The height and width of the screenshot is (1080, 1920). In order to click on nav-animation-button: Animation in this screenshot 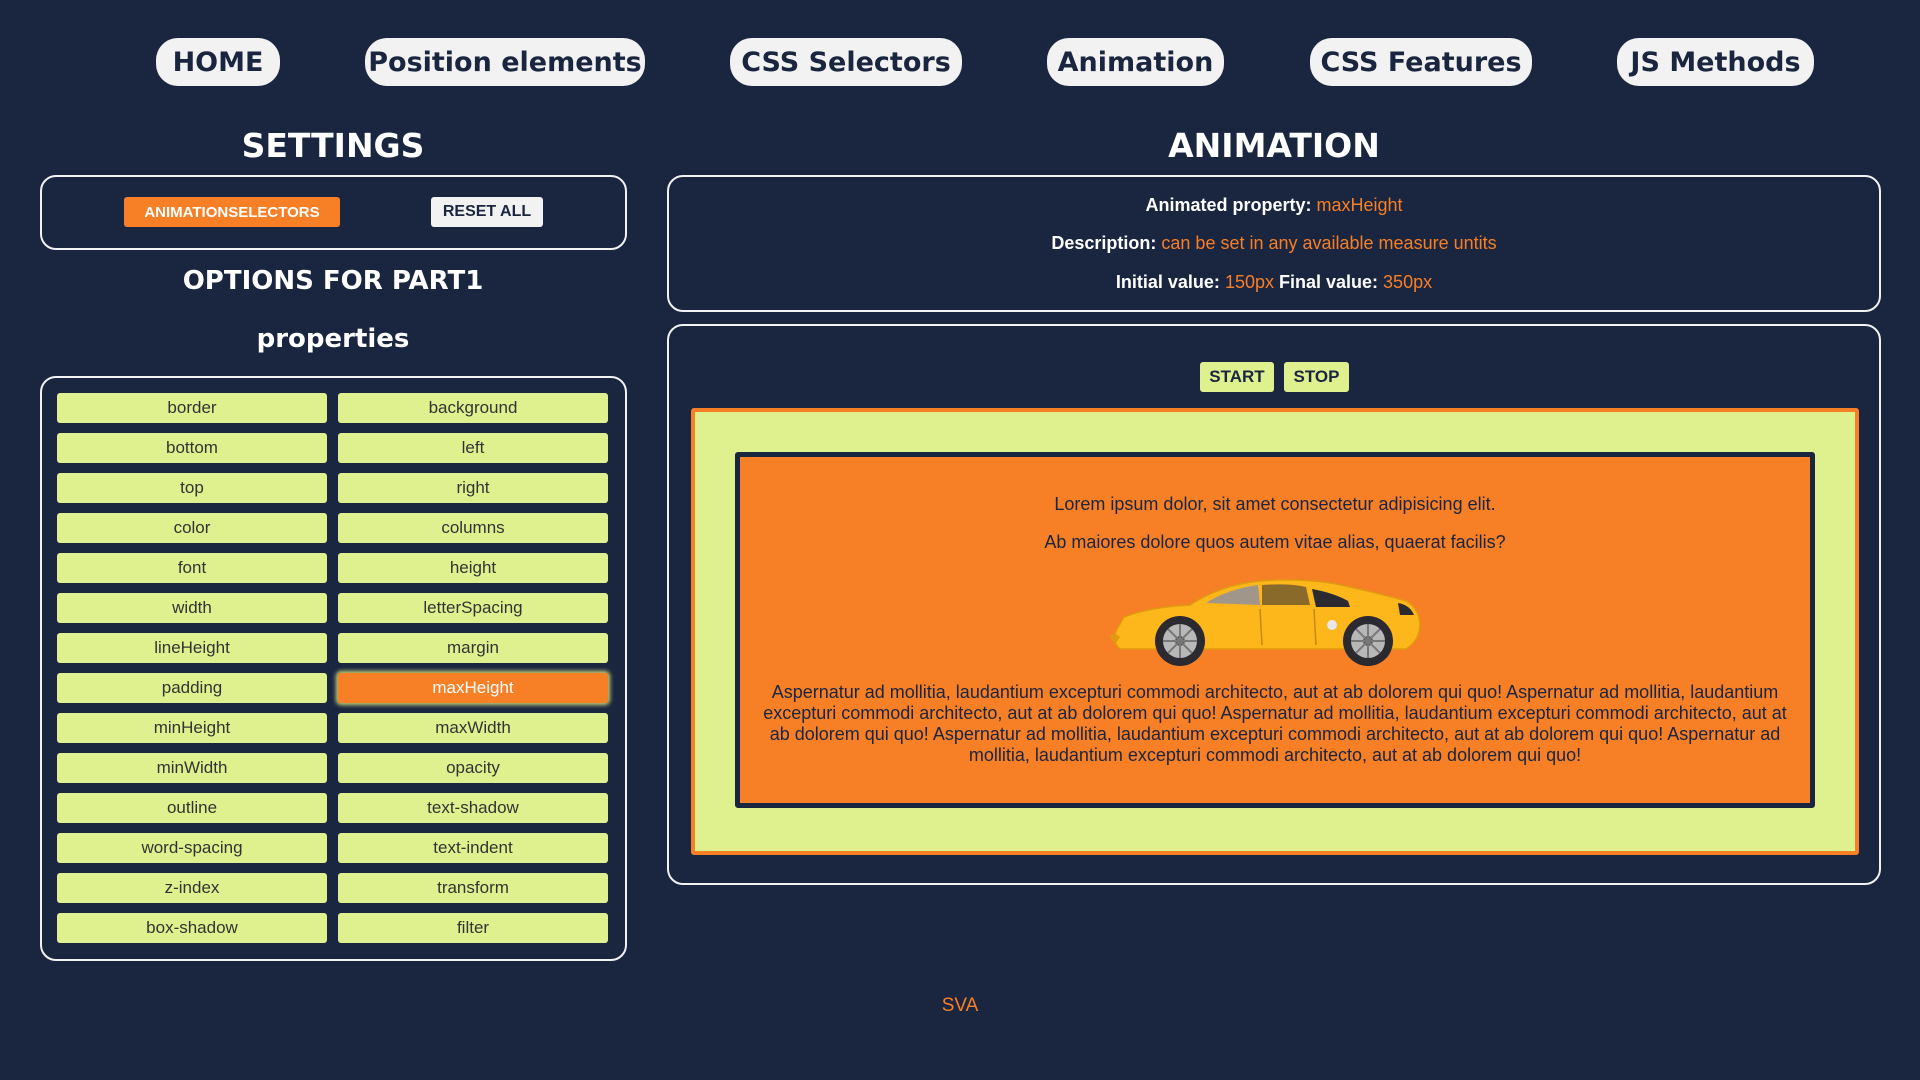, I will do `click(1135, 62)`.